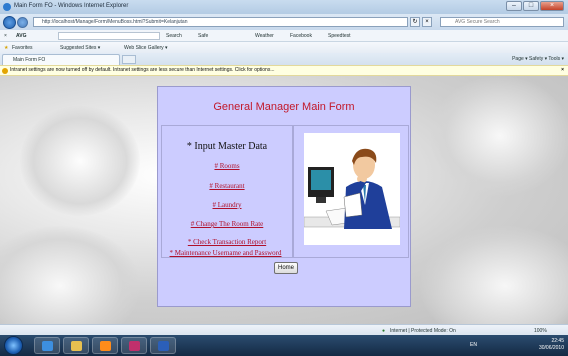 The image size is (568, 356). I want to click on command-bar: Page ▾ Safety ▾ Tools ▾, so click(538, 59).